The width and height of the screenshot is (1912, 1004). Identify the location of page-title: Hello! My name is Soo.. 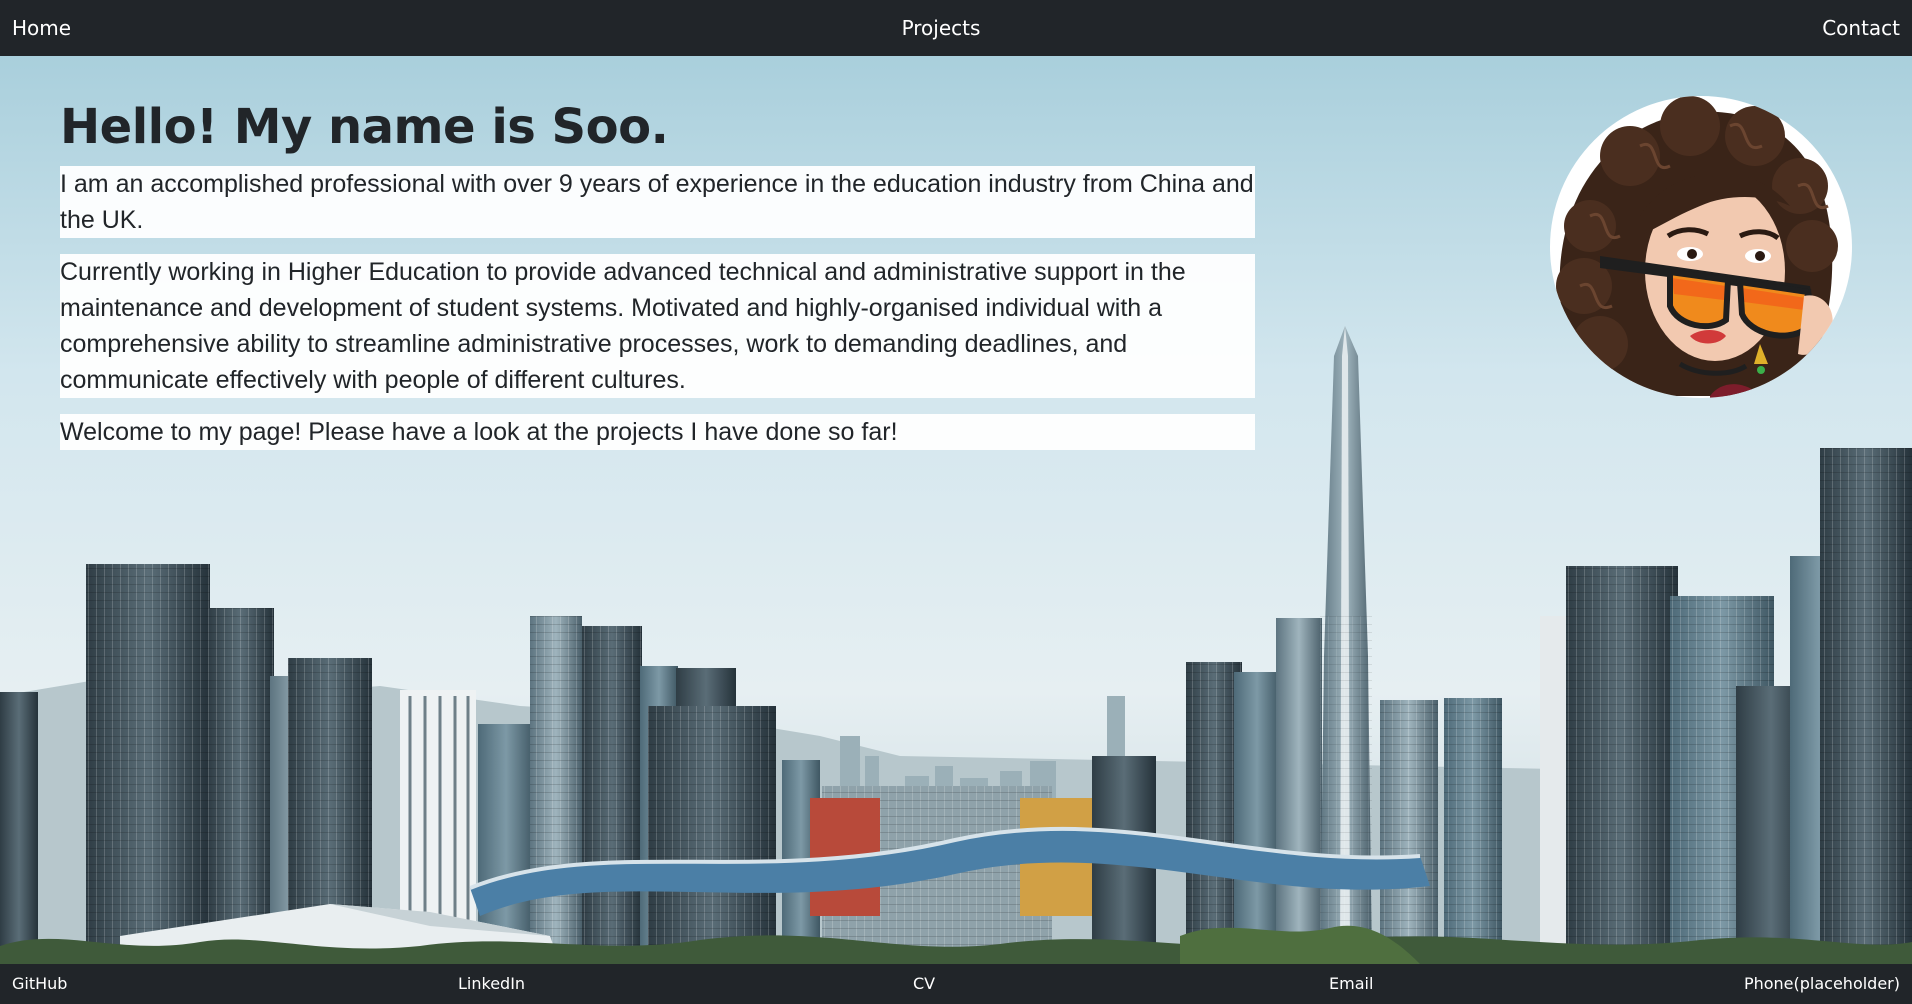
(364, 127).